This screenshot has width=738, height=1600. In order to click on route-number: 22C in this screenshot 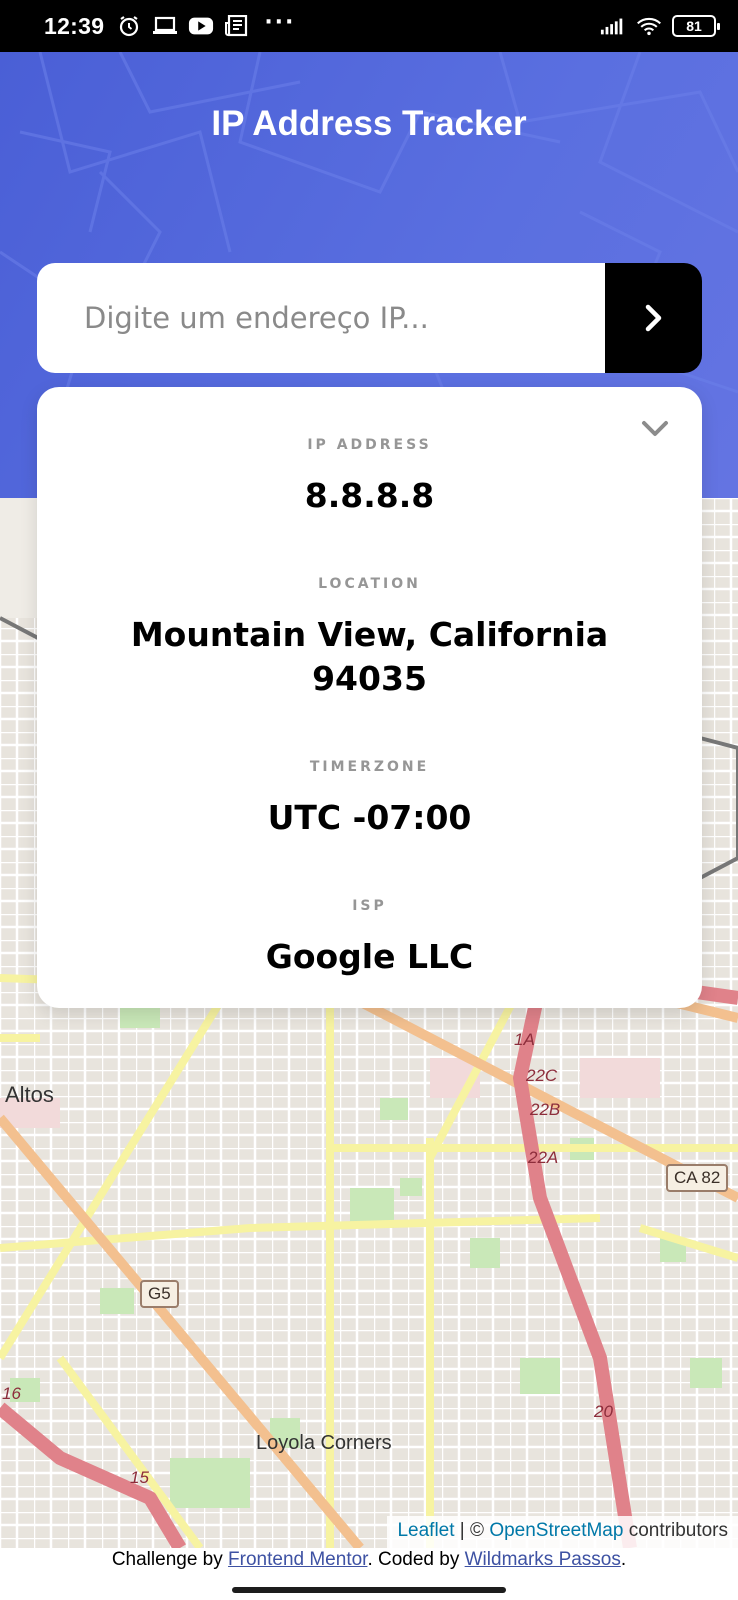, I will do `click(542, 1075)`.